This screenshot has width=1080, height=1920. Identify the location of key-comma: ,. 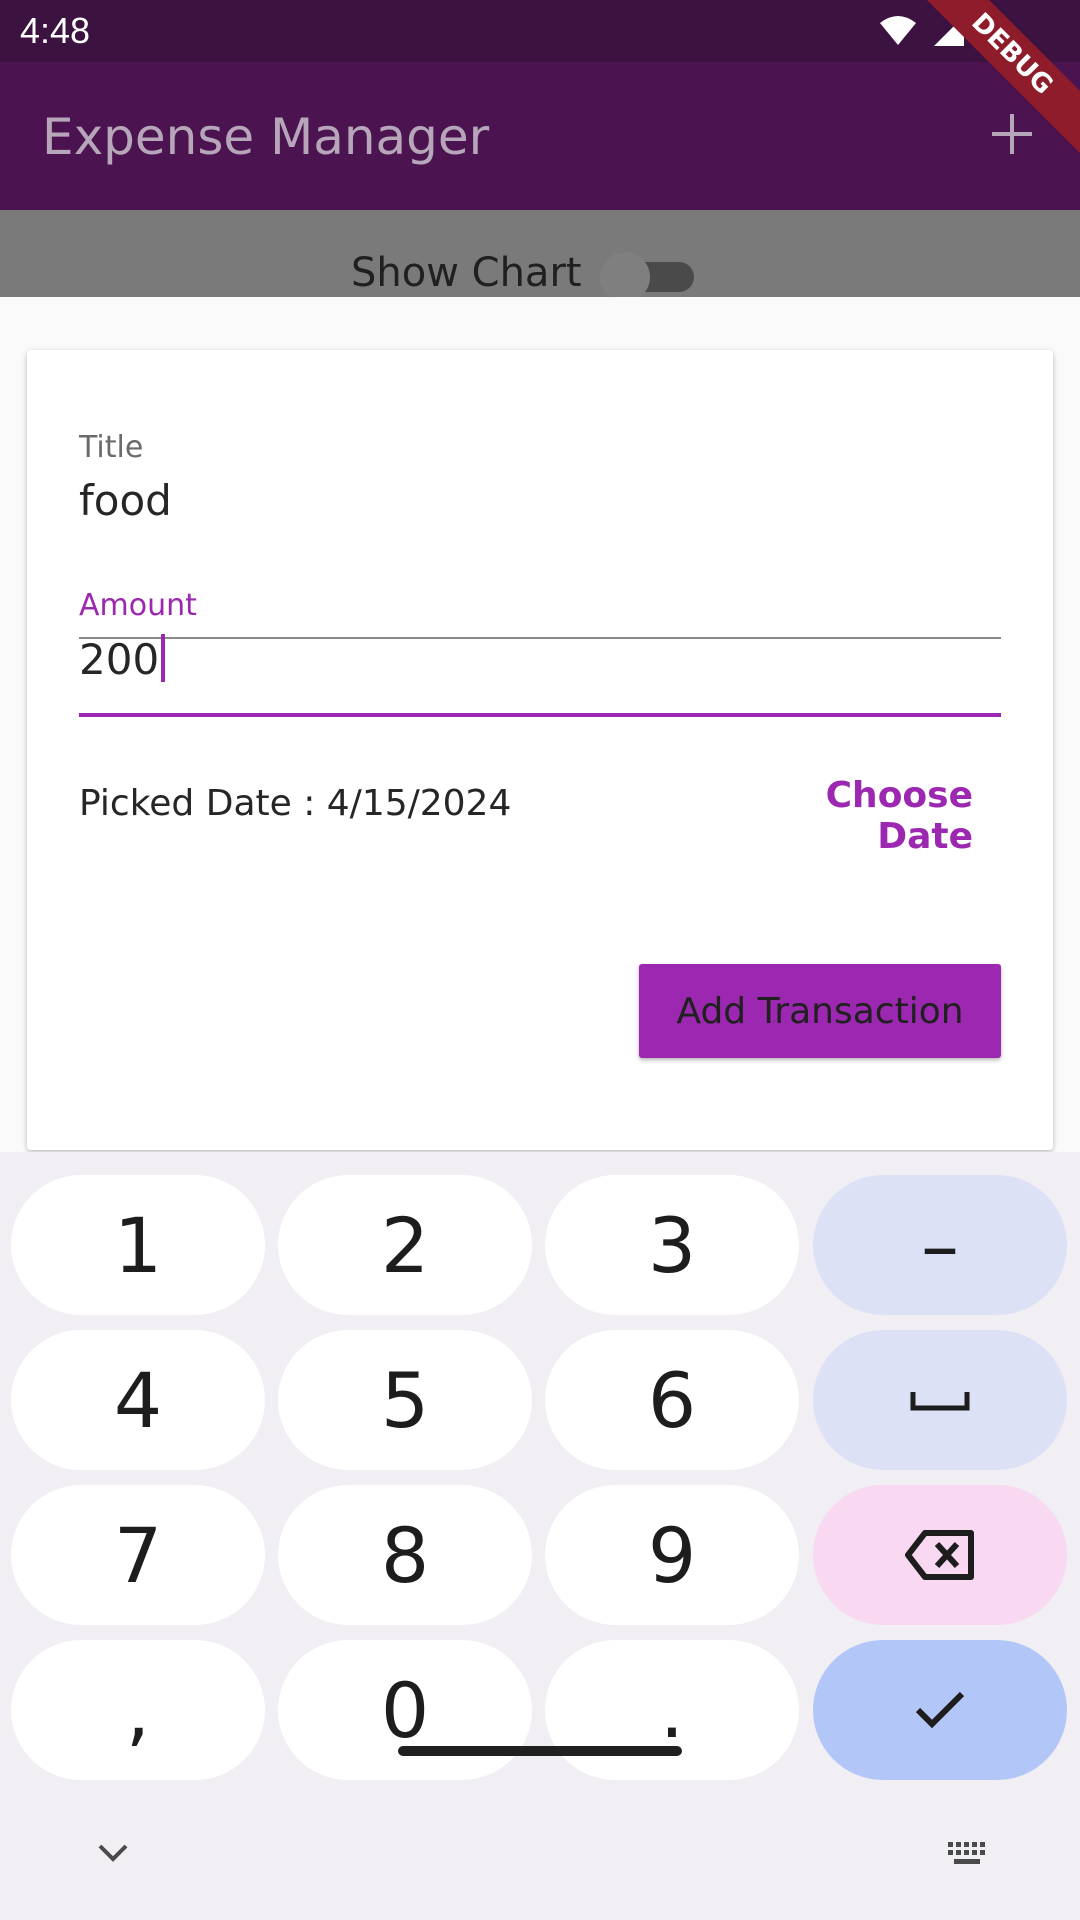
(138, 1710).